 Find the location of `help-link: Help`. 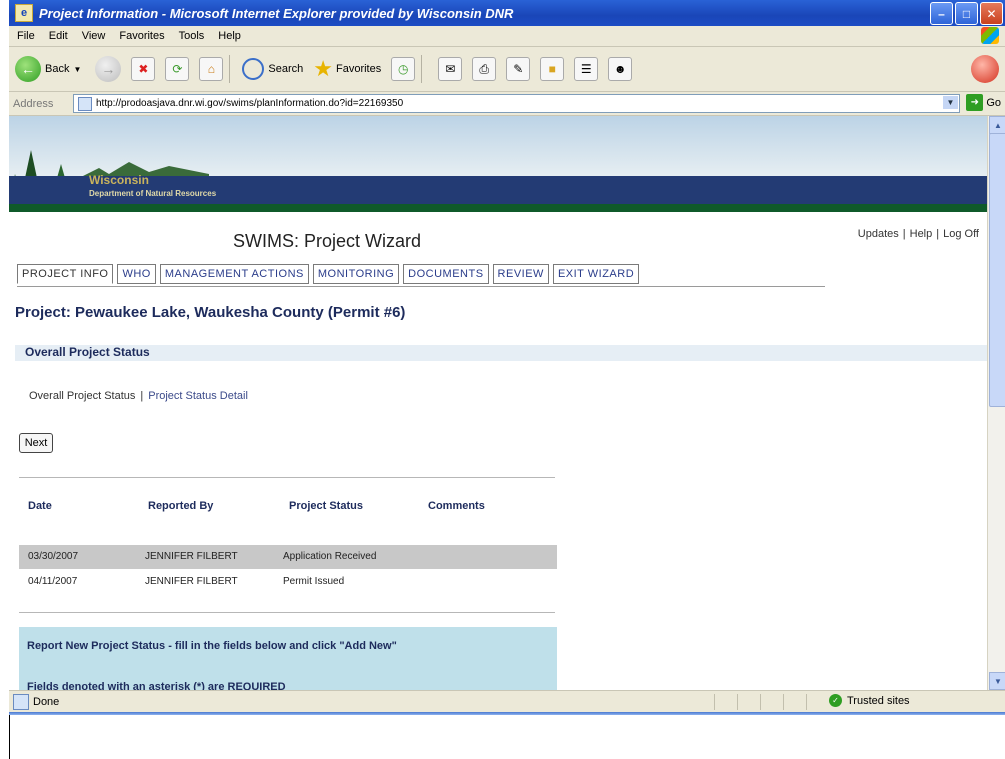

help-link: Help is located at coordinates (921, 234).